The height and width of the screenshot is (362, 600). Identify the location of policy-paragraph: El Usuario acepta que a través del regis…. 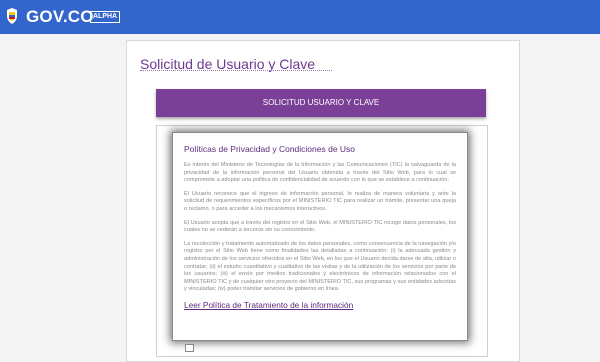
(320, 226).